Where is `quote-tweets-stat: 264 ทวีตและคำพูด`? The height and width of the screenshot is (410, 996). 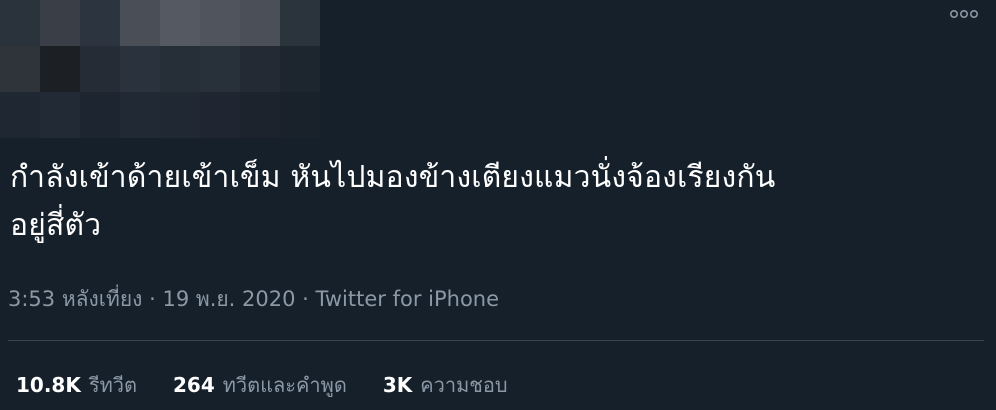
quote-tweets-stat: 264 ทวีตและคำพูด is located at coordinates (260, 385).